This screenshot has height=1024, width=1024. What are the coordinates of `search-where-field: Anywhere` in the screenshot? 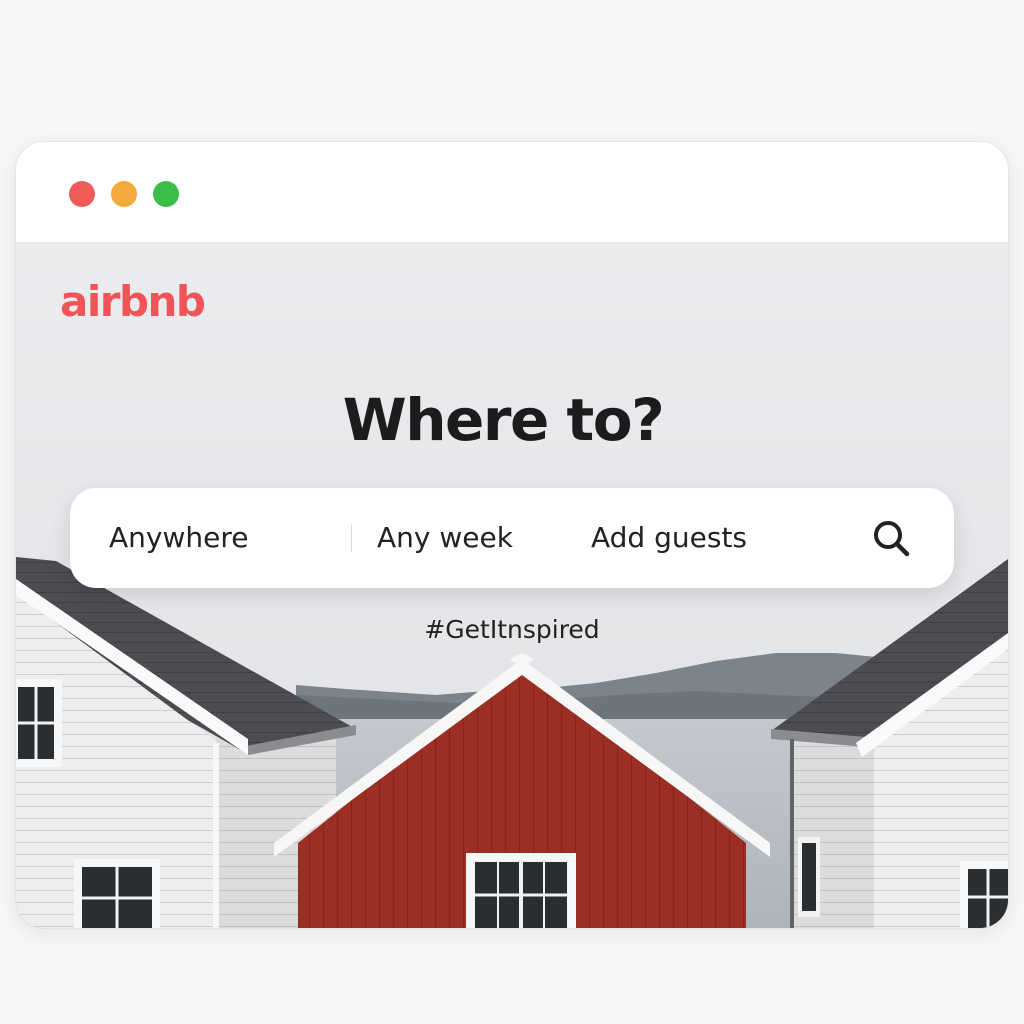 It's located at (178, 538).